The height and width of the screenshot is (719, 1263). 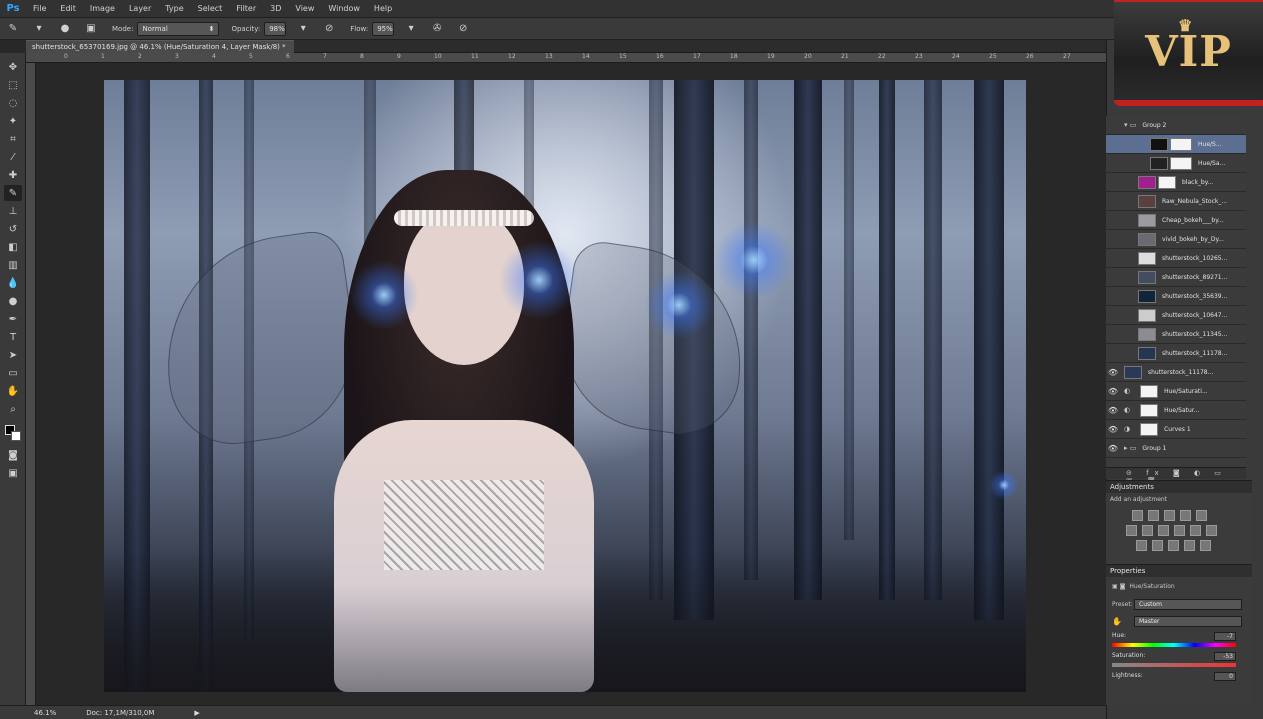 What do you see at coordinates (174, 9) in the screenshot?
I see `menu-type: Type` at bounding box center [174, 9].